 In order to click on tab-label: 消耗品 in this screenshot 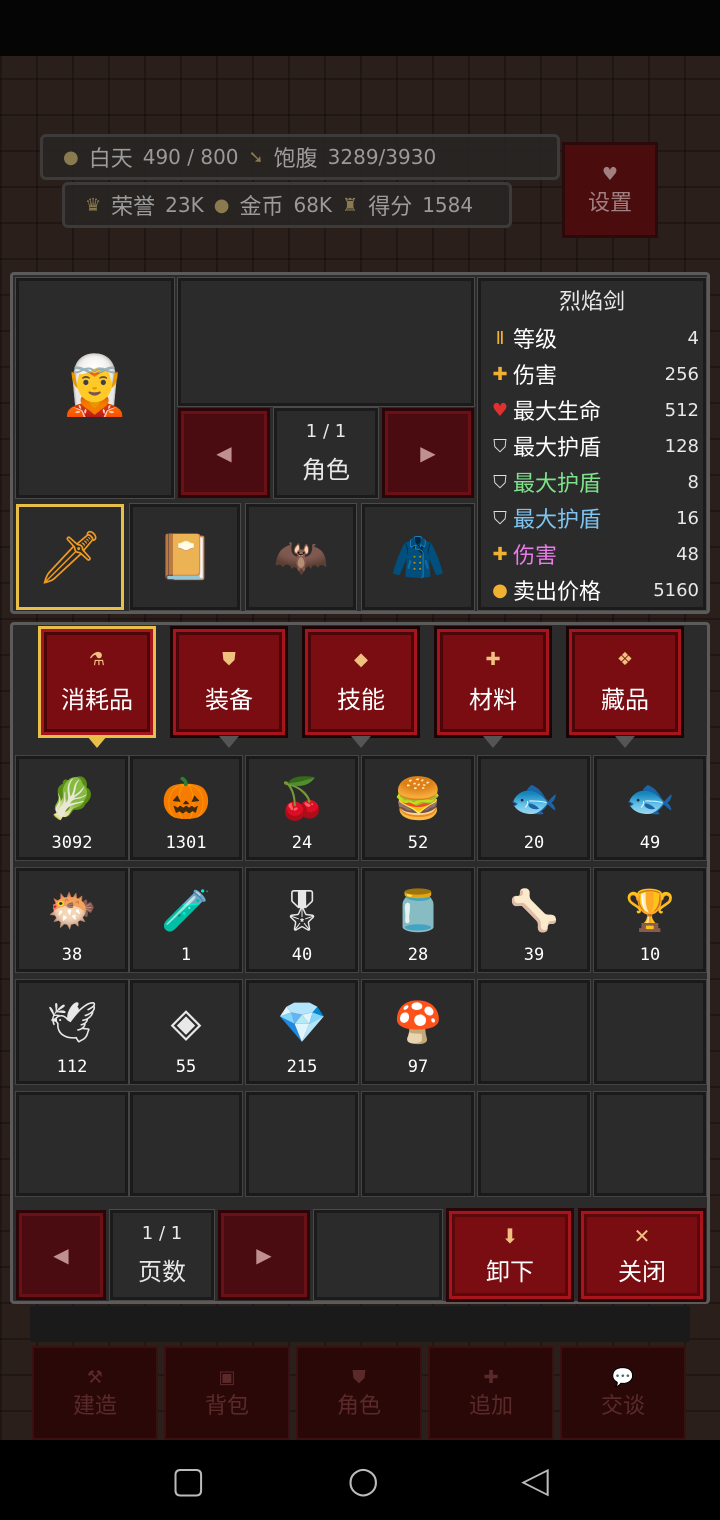, I will do `click(97, 700)`.